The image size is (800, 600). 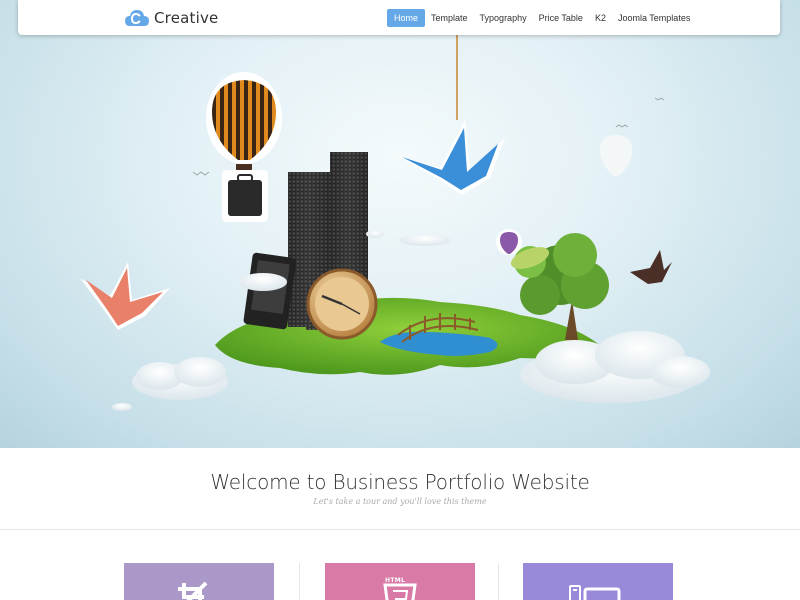 What do you see at coordinates (449, 18) in the screenshot?
I see `nav-template: Template` at bounding box center [449, 18].